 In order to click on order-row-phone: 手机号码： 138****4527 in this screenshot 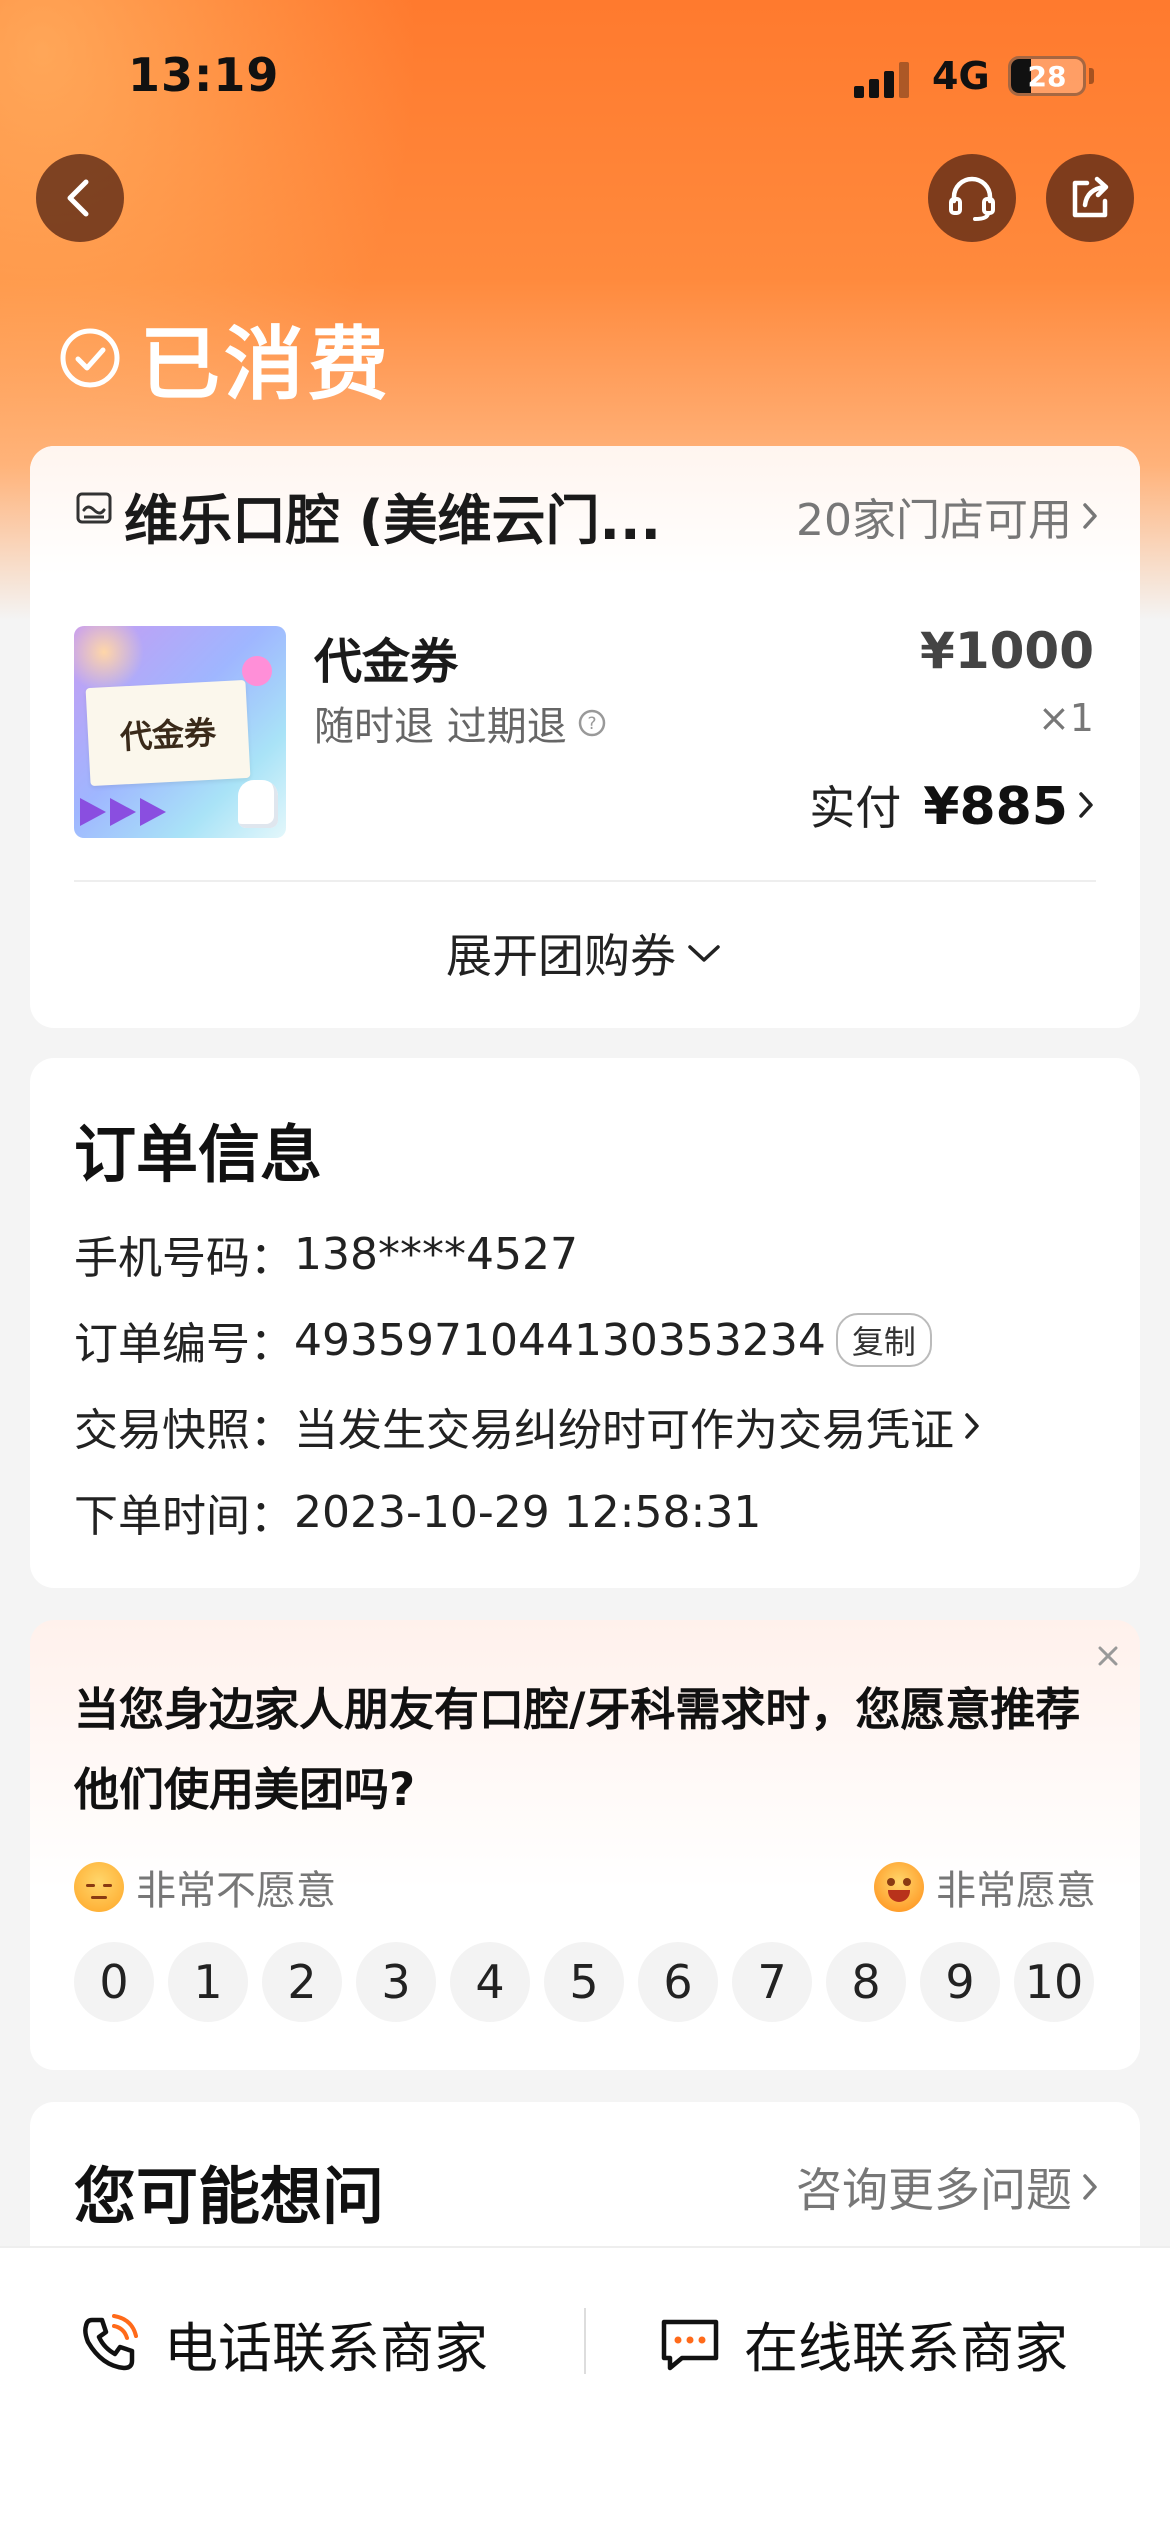, I will do `click(326, 1254)`.